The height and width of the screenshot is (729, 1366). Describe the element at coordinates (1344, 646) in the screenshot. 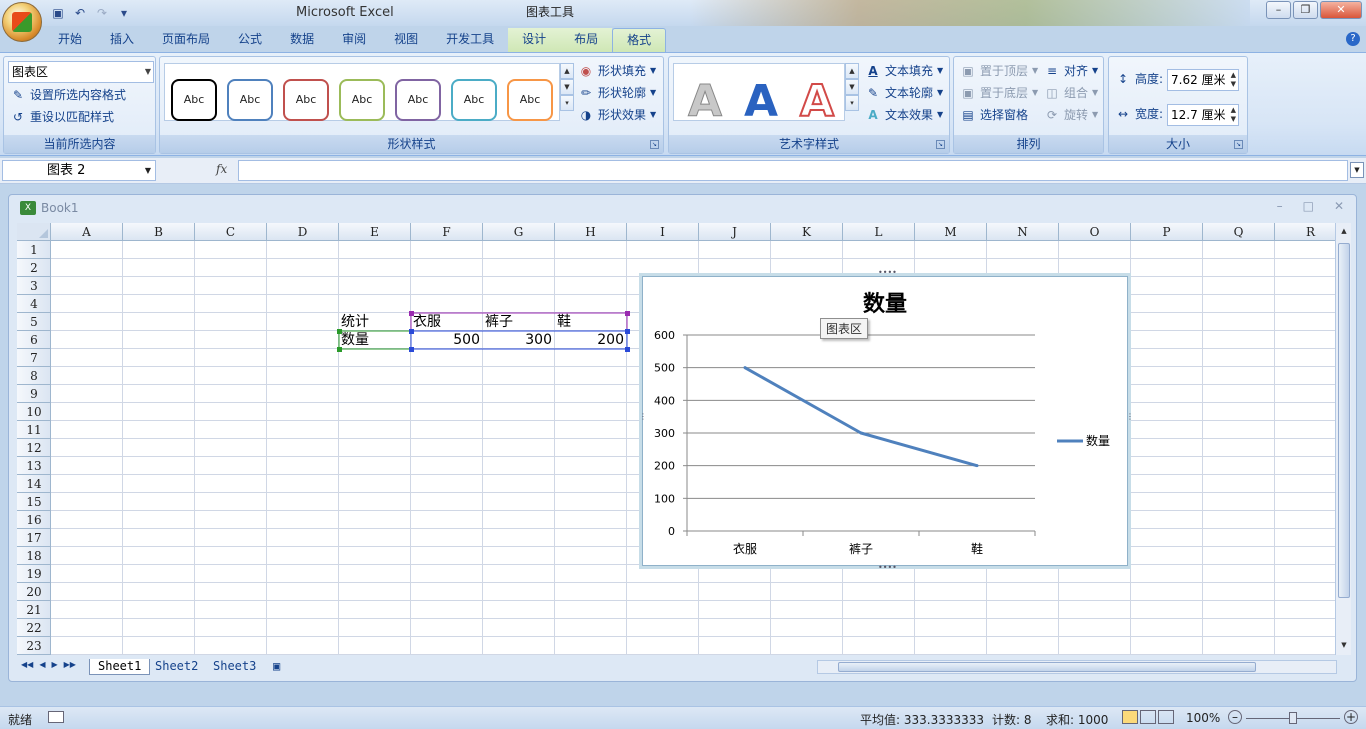

I see `scroll-down-icon: ▼` at that location.